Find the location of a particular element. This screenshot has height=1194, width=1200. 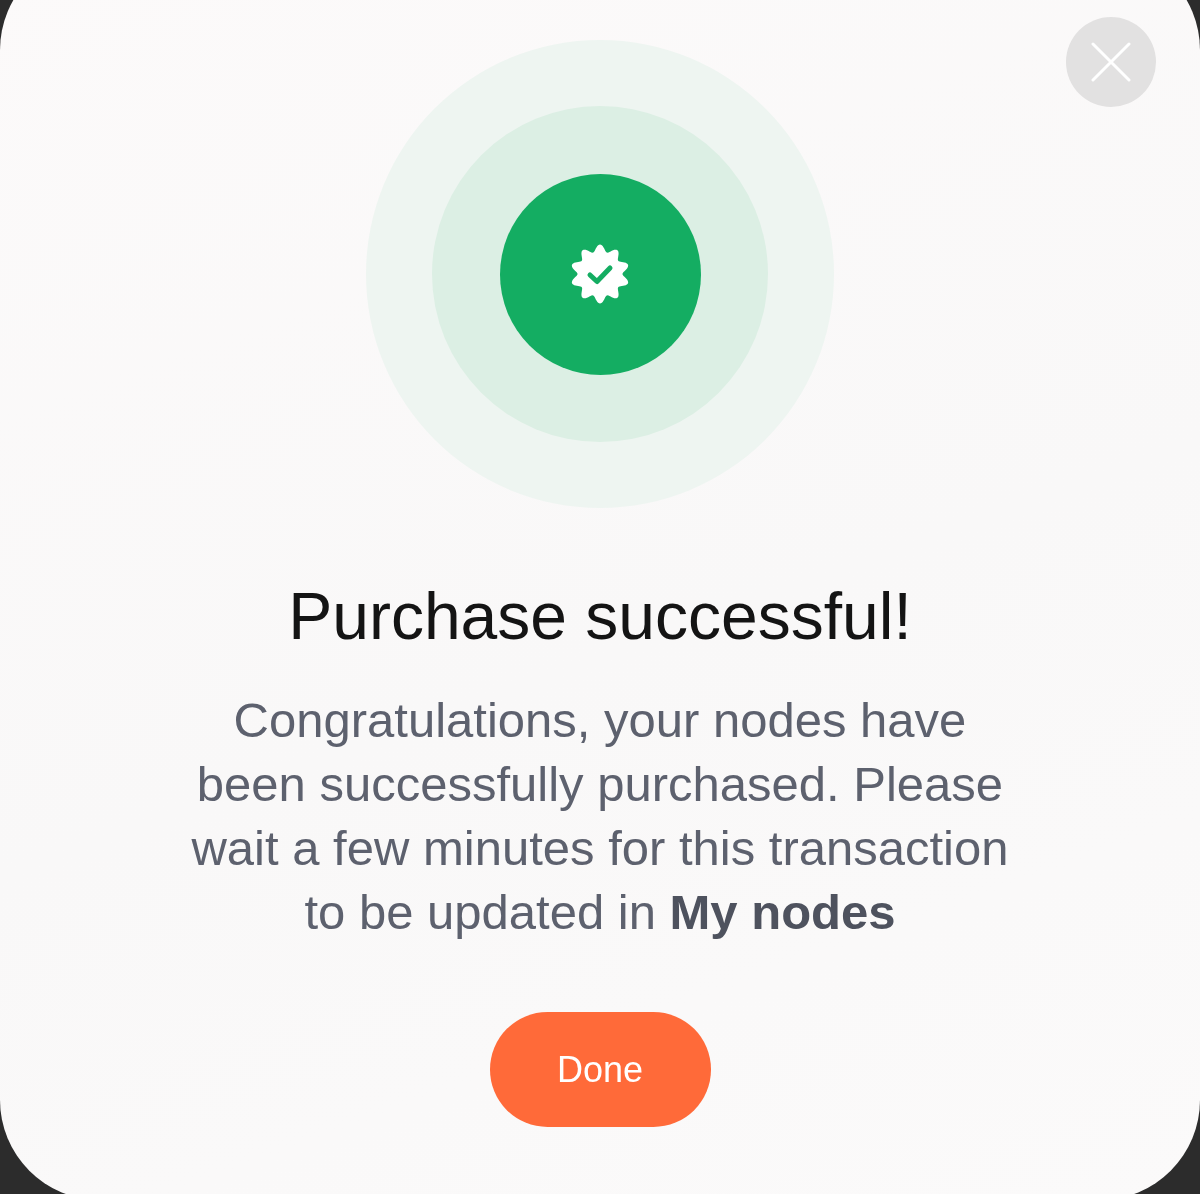

close-icon is located at coordinates (1111, 62).